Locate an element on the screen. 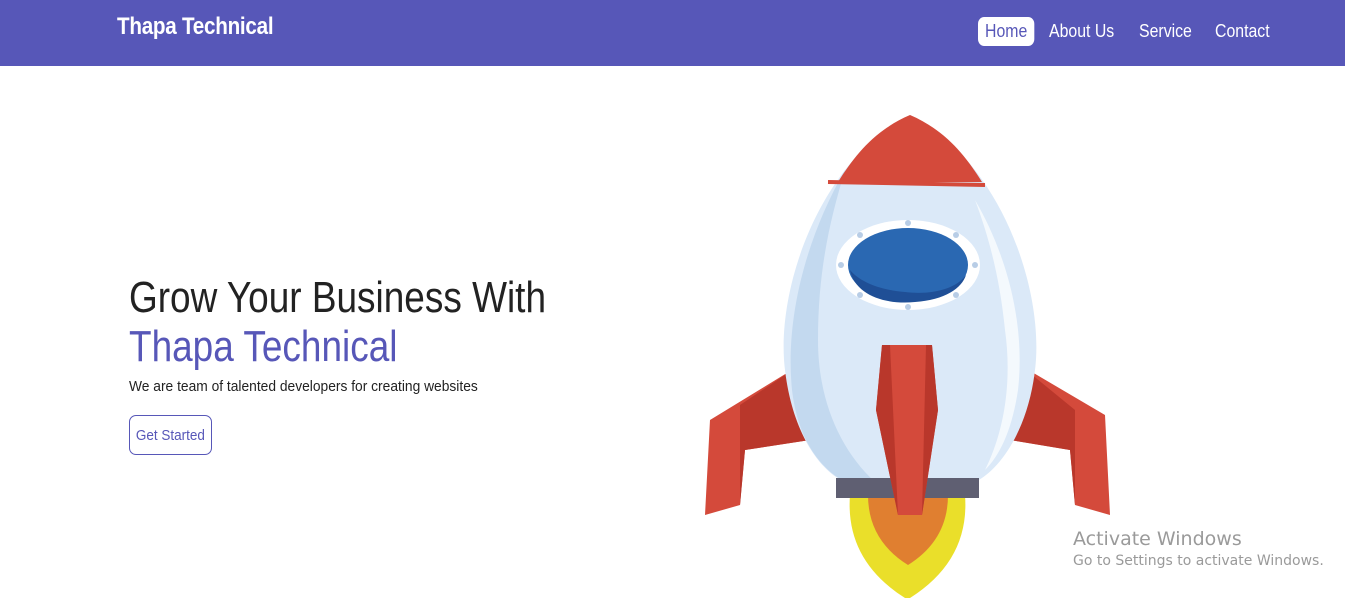  get-started-button: Get Started is located at coordinates (170, 435).